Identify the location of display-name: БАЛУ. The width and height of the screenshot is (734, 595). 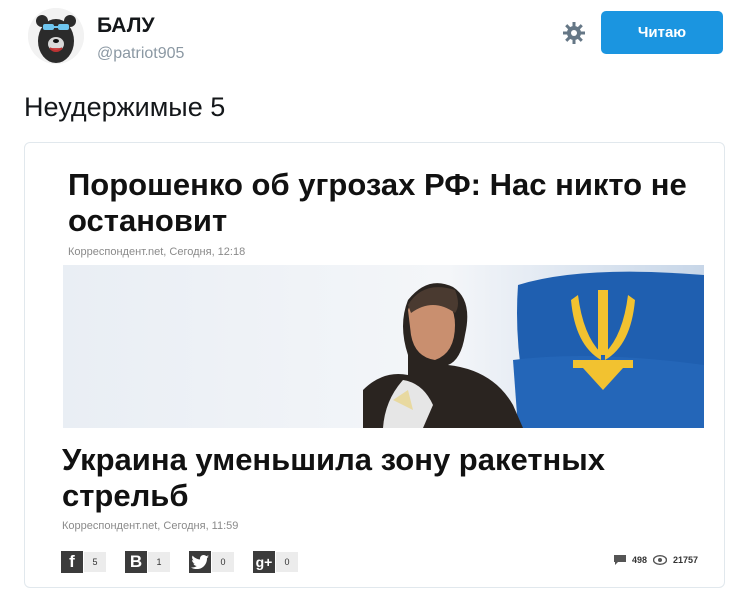
(126, 26).